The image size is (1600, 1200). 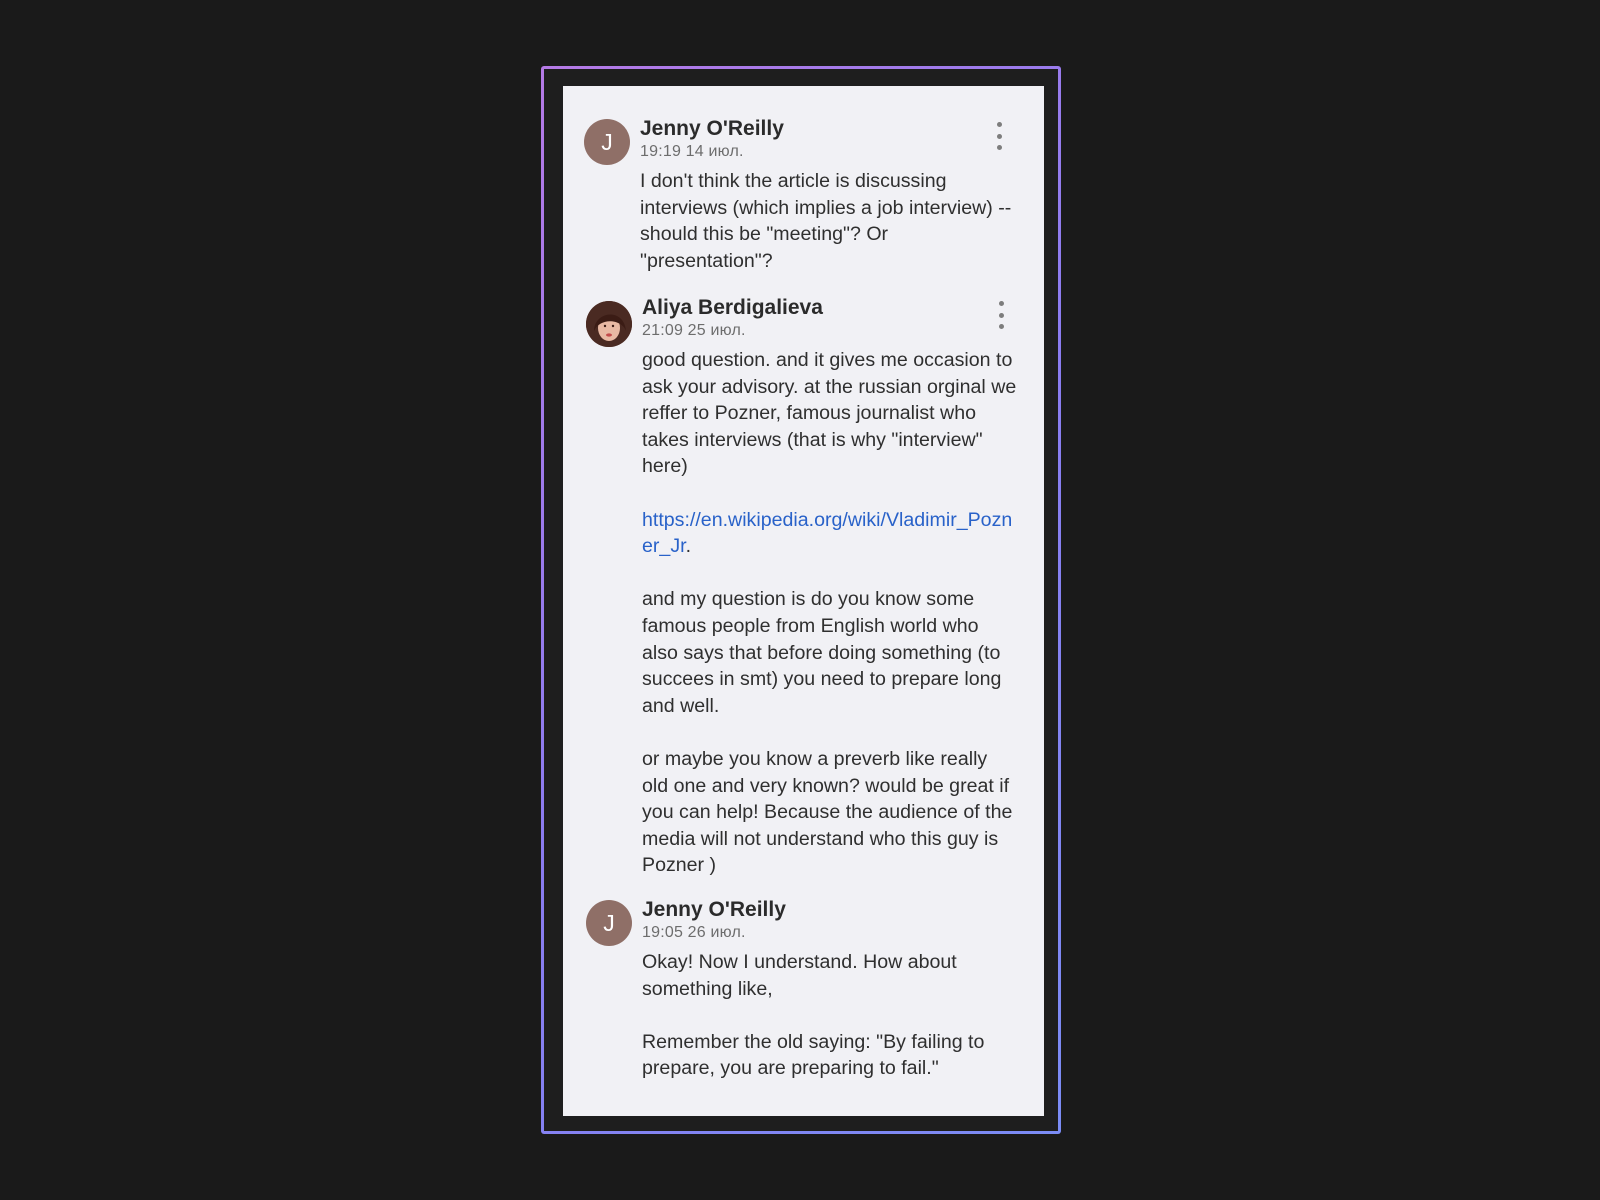 What do you see at coordinates (694, 330) in the screenshot?
I see `comment-timestamp: 21:09 25 июл.` at bounding box center [694, 330].